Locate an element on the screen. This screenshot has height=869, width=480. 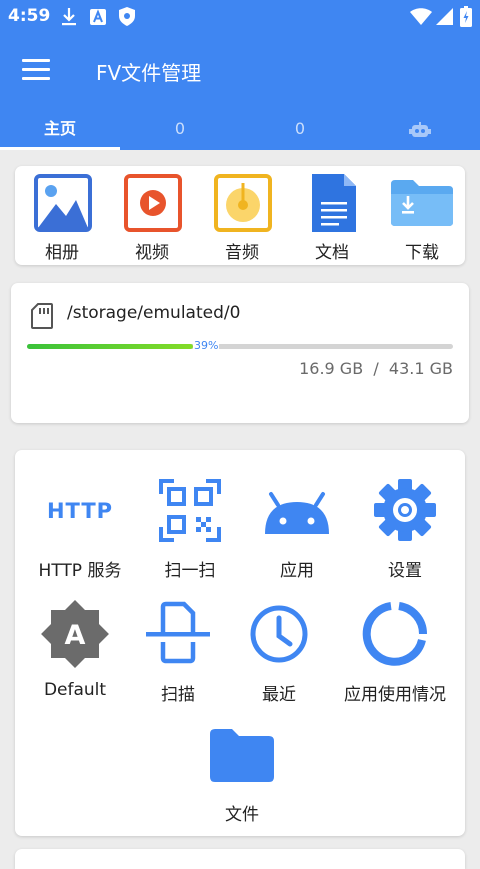
status-bar: 4:59 is located at coordinates (240, 17).